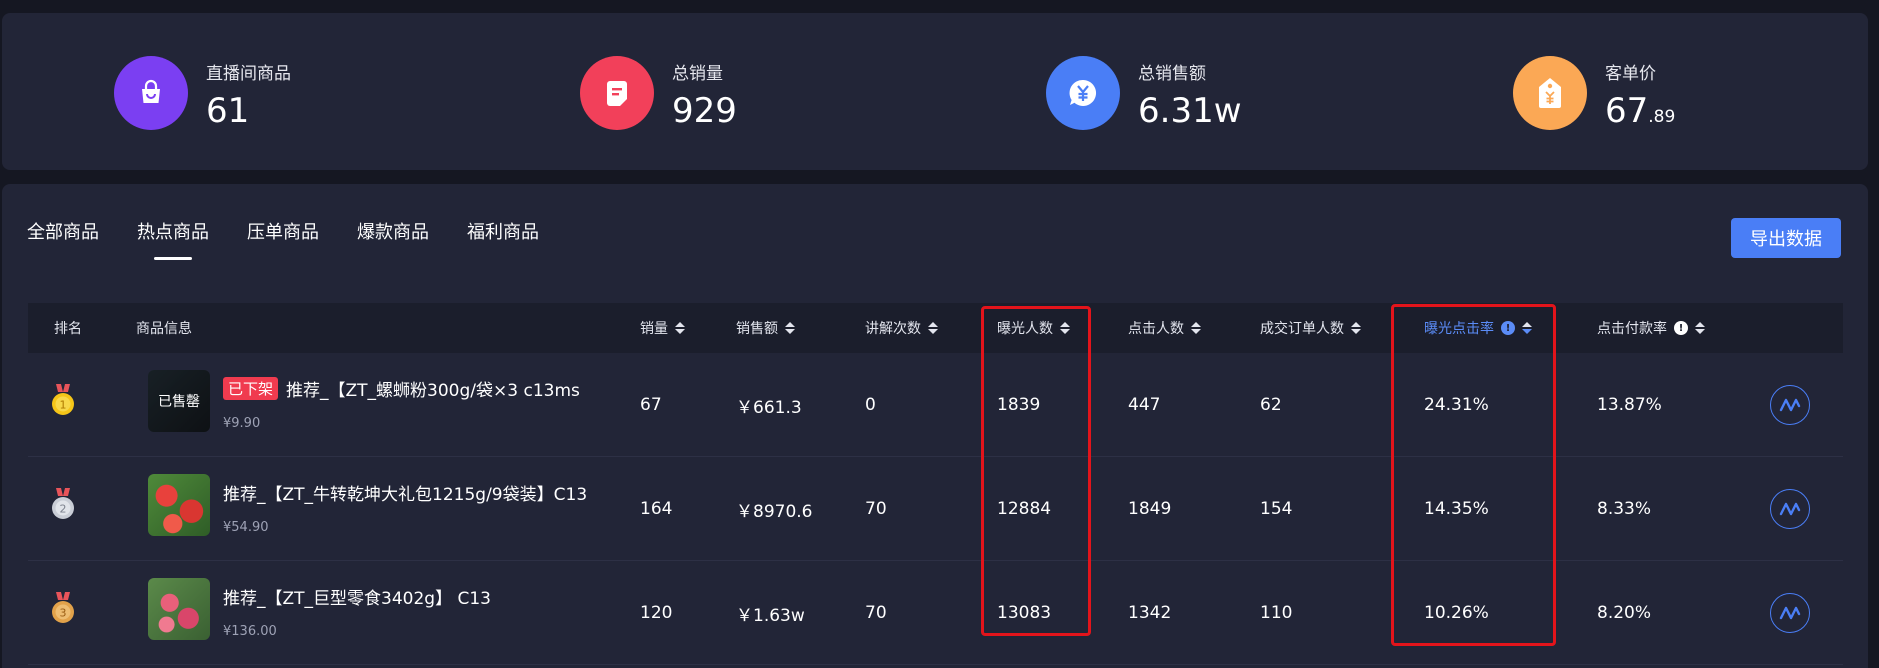 The image size is (1879, 668). I want to click on stat-avg-order-price: 客单价 67.89, so click(1594, 93).